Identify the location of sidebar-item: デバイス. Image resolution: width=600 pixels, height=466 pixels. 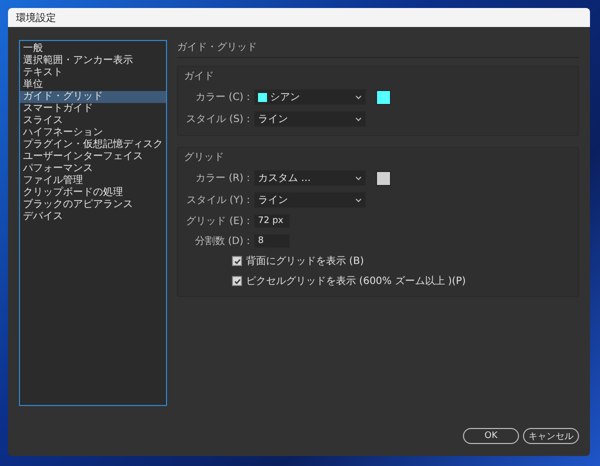
(93, 217).